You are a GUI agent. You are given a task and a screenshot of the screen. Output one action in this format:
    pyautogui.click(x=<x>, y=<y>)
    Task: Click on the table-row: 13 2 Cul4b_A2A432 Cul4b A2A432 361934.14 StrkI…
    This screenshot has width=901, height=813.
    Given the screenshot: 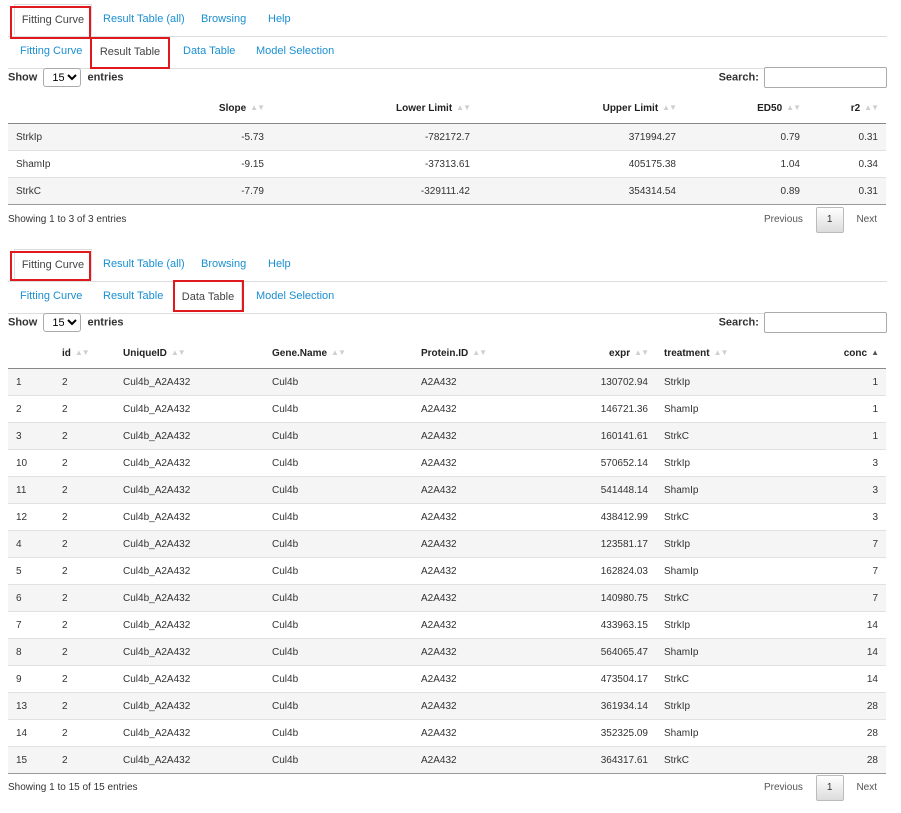 What is the action you would take?
    pyautogui.click(x=447, y=706)
    